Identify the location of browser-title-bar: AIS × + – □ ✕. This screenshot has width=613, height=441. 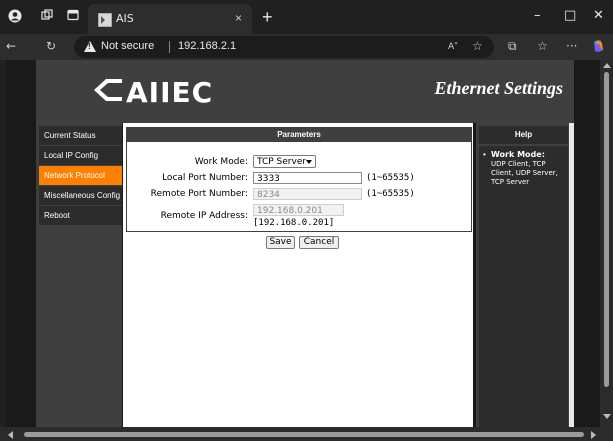
(306, 17).